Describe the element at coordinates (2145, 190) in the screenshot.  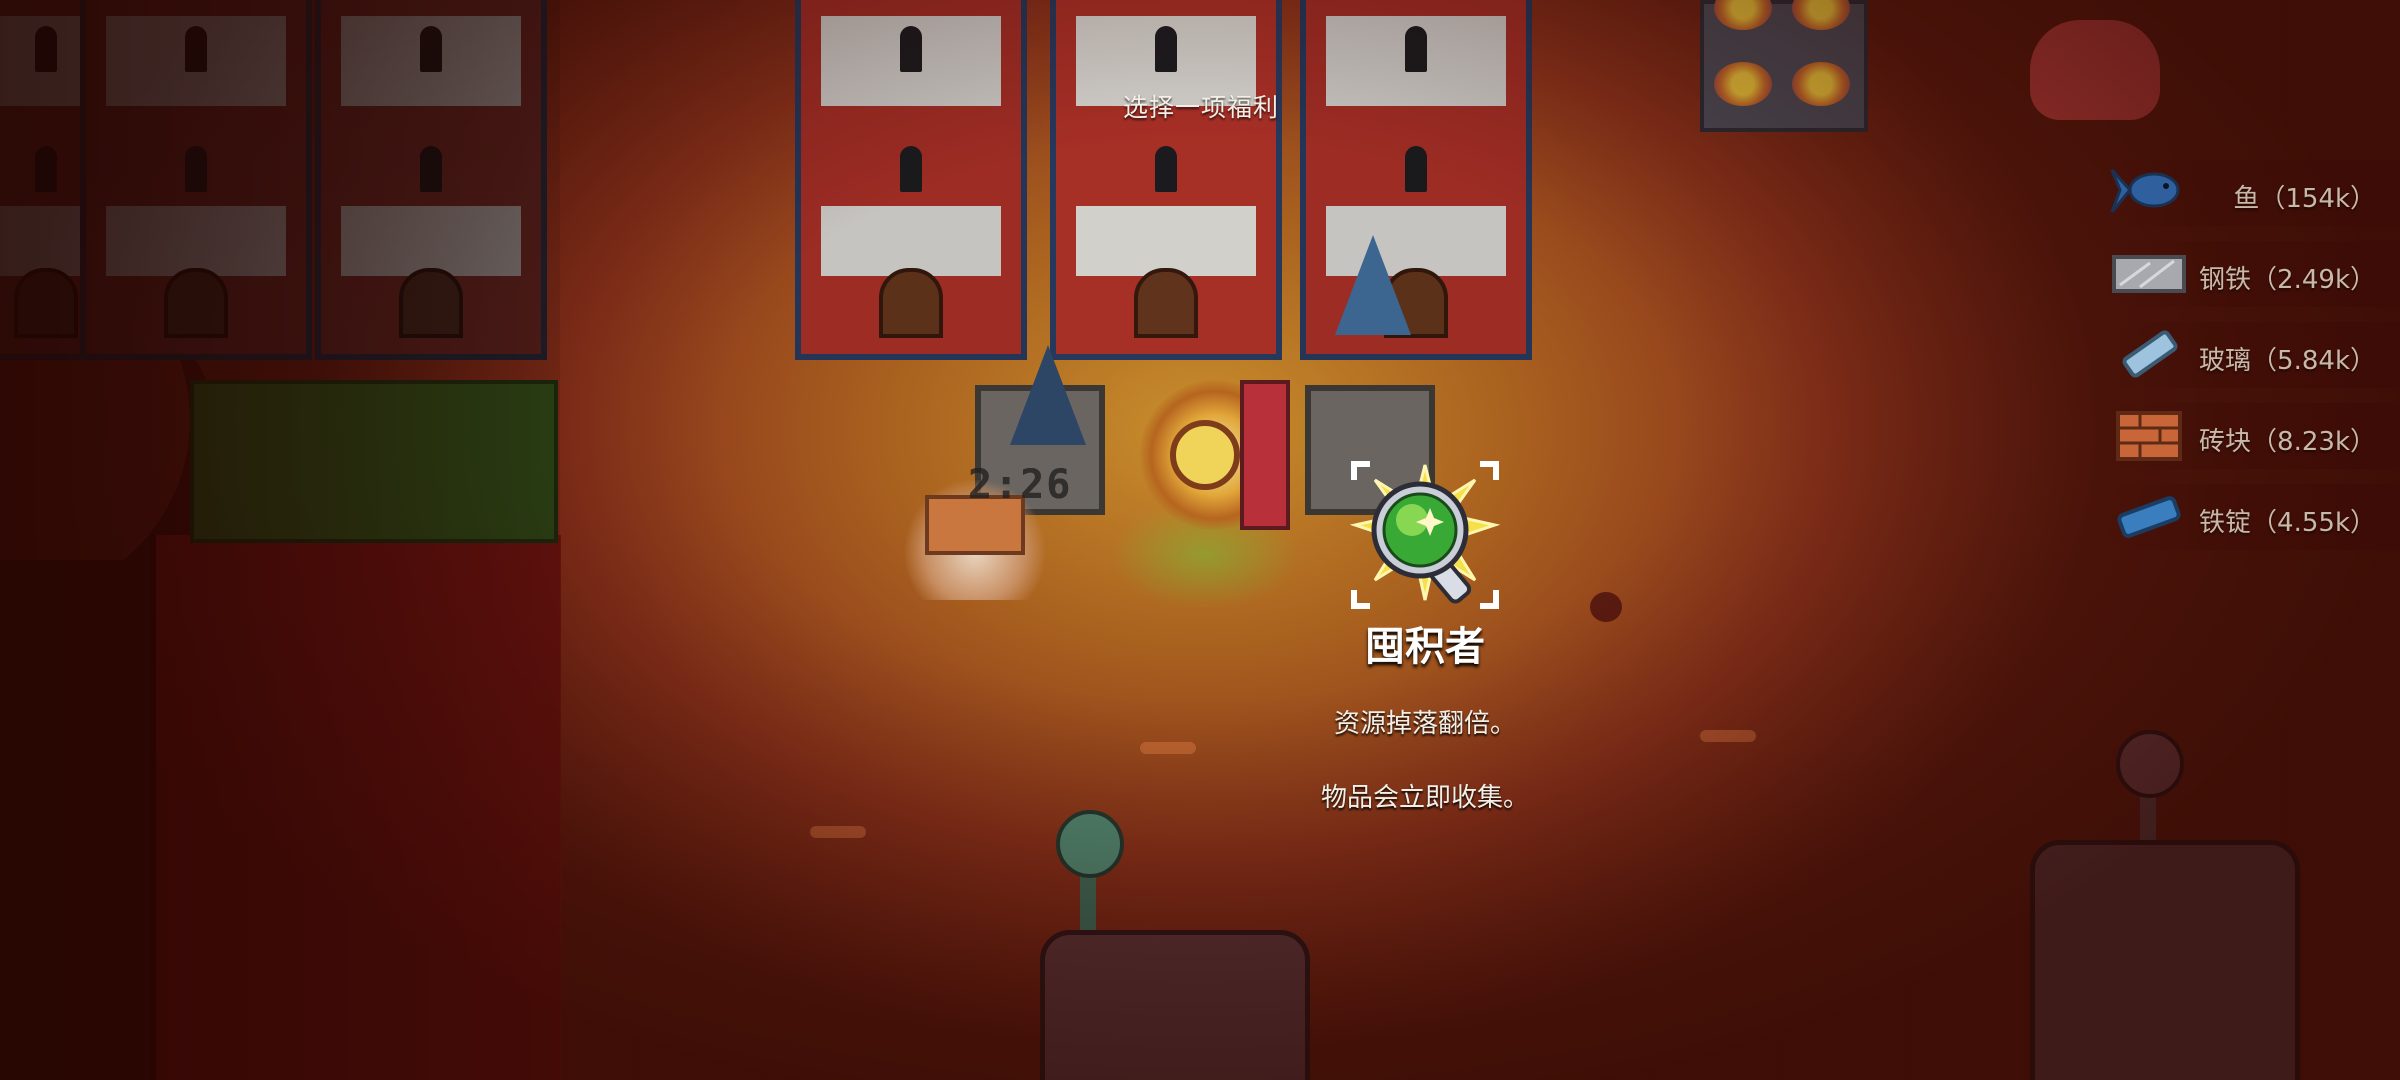
I see `fish-icon` at that location.